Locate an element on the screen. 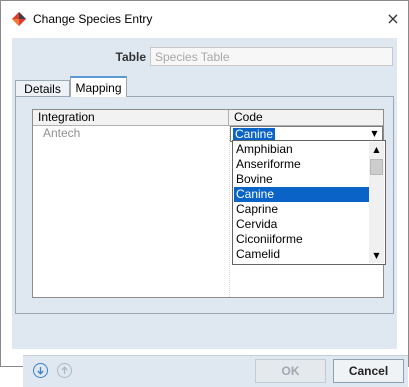 This screenshot has width=409, height=387. integration-cell: Antech is located at coordinates (61, 133).